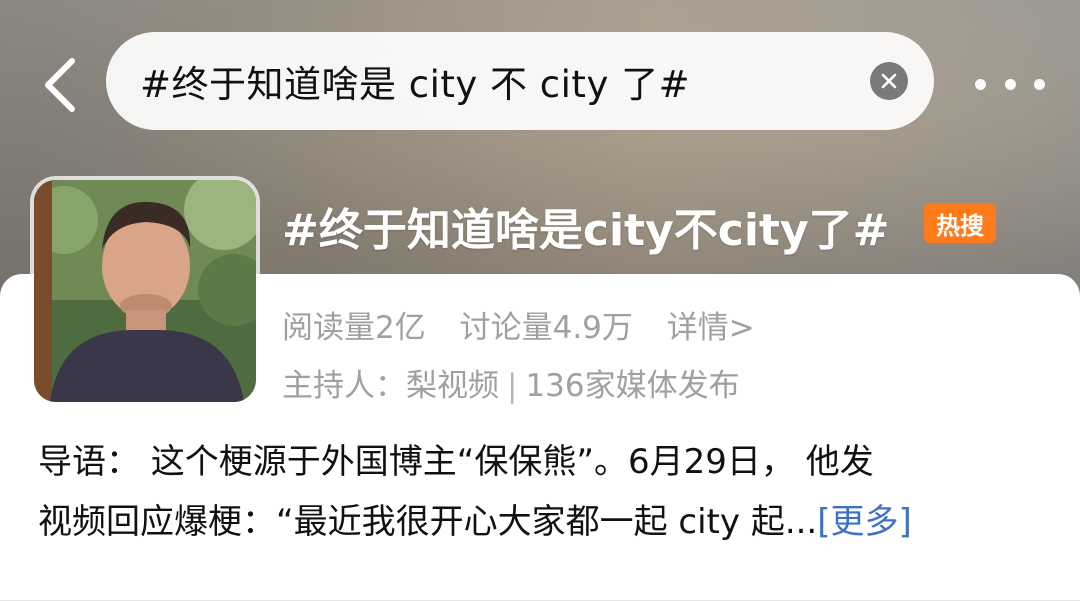 The height and width of the screenshot is (601, 1080). I want to click on back-button, so click(60, 85).